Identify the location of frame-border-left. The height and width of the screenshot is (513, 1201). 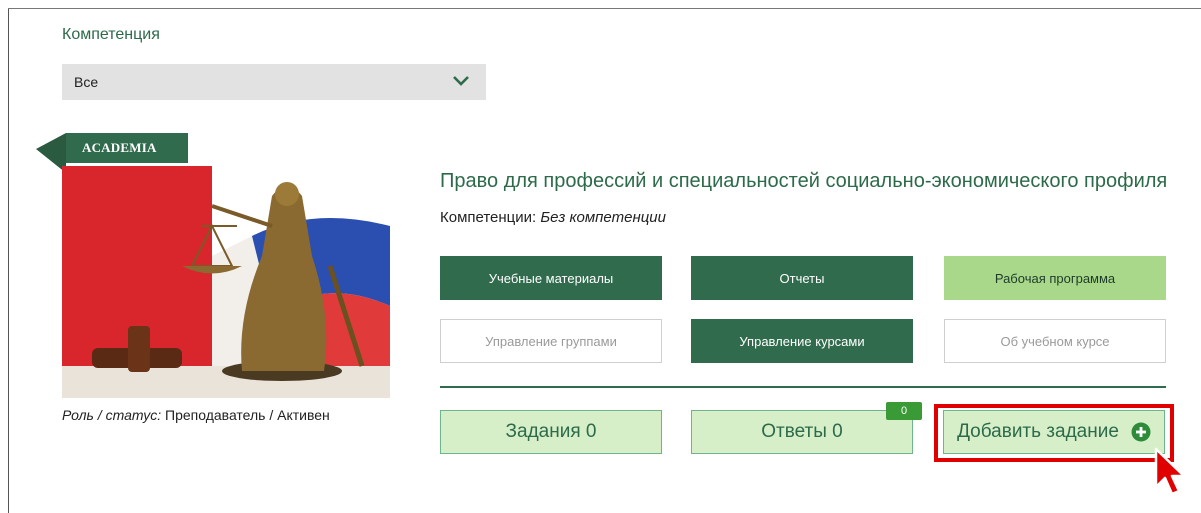
(8, 260).